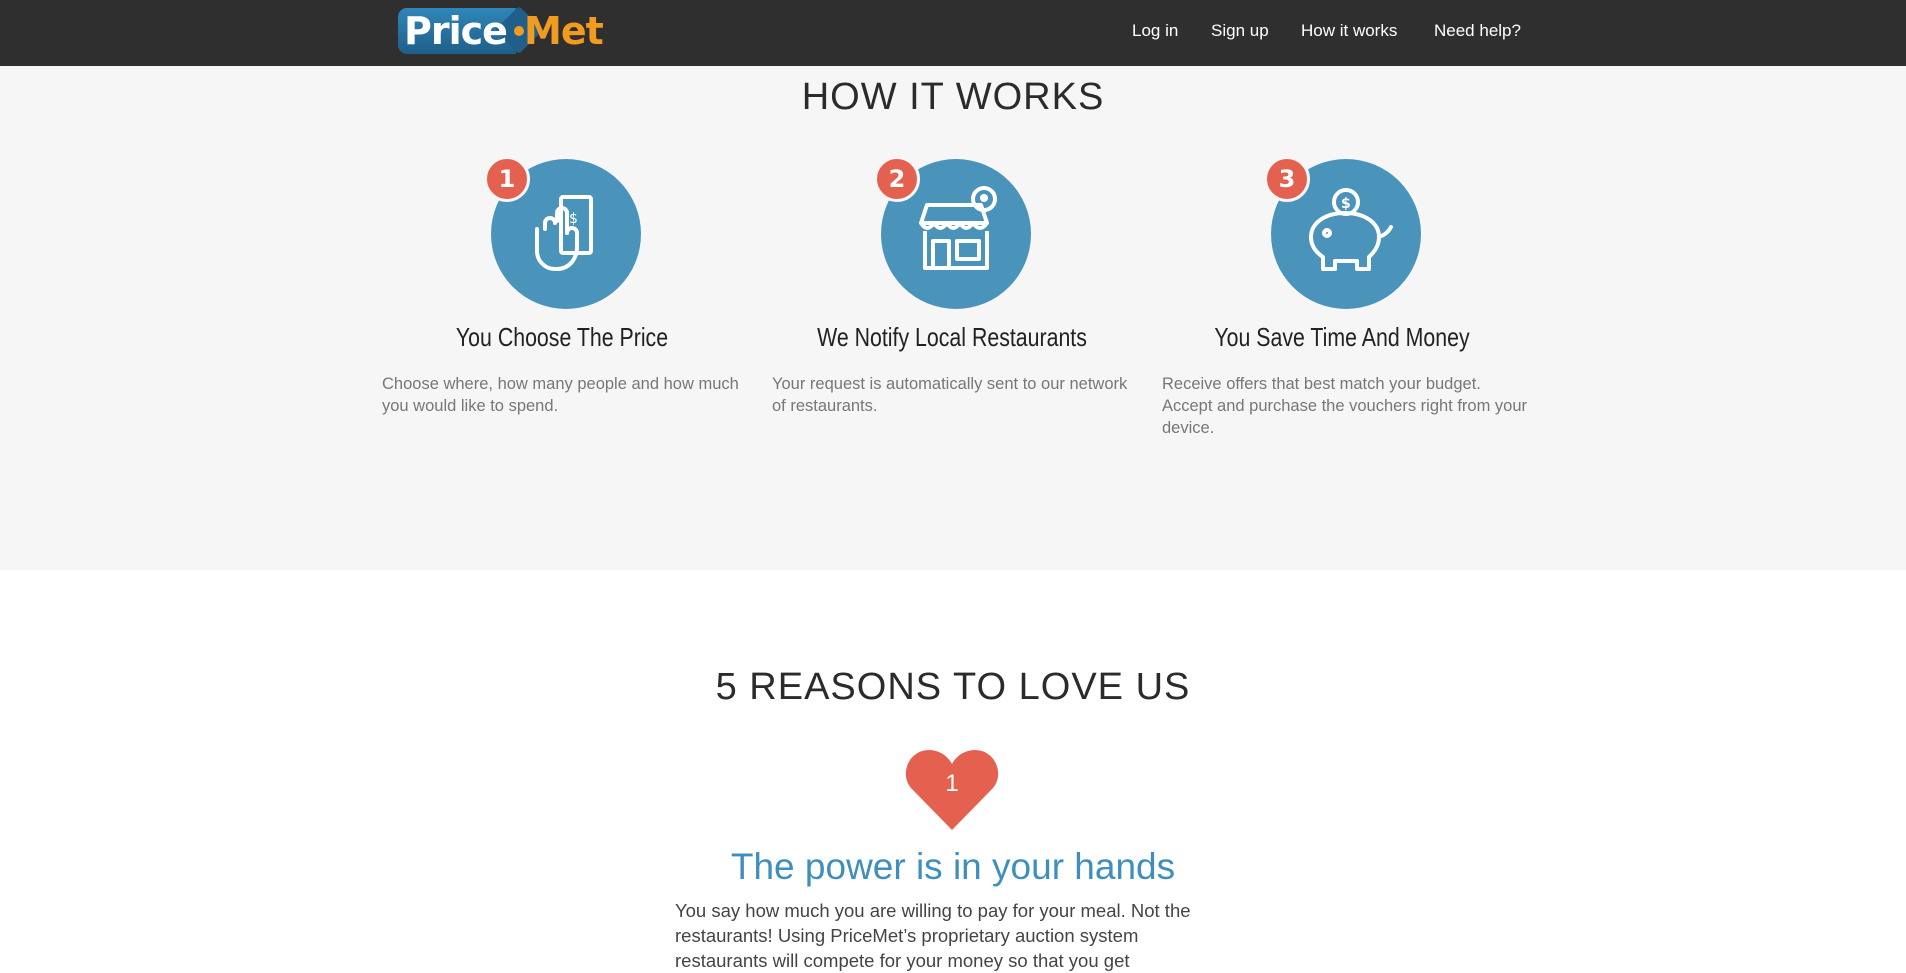 The image size is (1906, 973). I want to click on step-title: We Notify Local Restaurants, so click(952, 337).